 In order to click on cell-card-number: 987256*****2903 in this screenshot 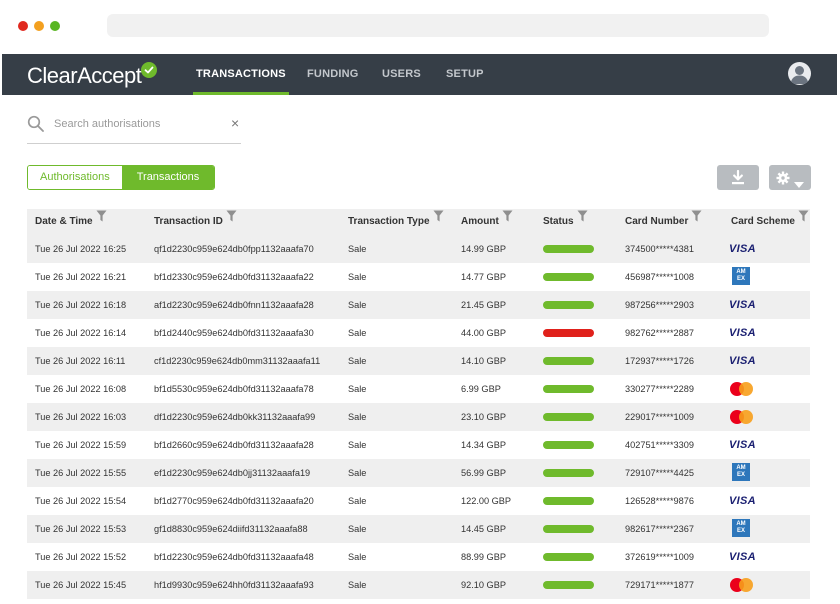, I will do `click(659, 305)`.